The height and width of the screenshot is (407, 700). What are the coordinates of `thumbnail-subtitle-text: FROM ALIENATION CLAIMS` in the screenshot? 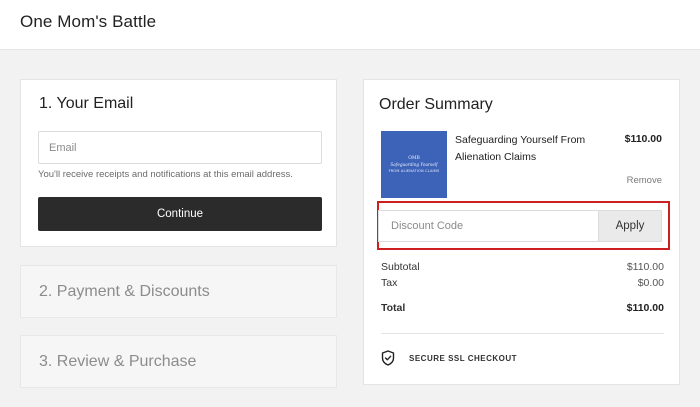 It's located at (414, 171).